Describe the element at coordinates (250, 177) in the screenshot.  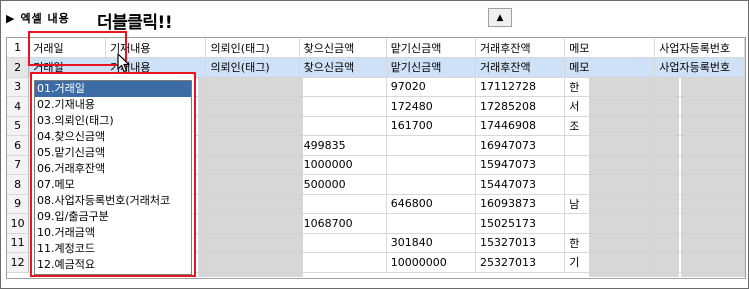
I see `blurred-region-description` at that location.